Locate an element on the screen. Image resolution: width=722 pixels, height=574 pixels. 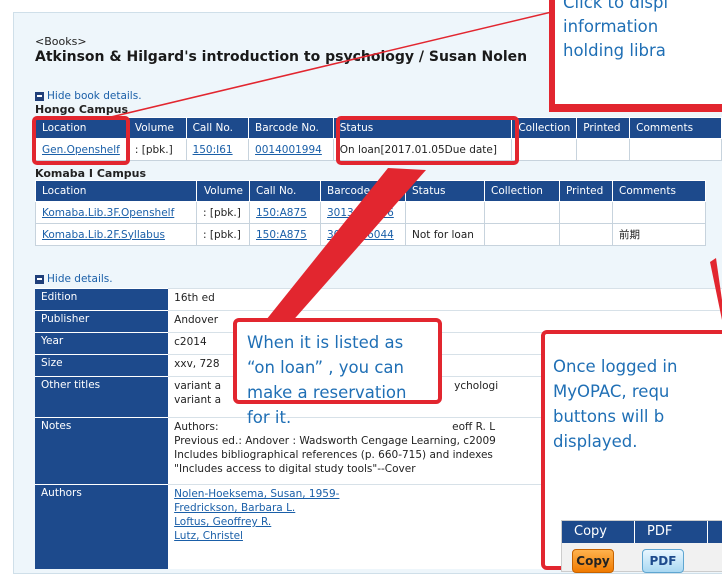
copy-request-button: Copy is located at coordinates (593, 561).